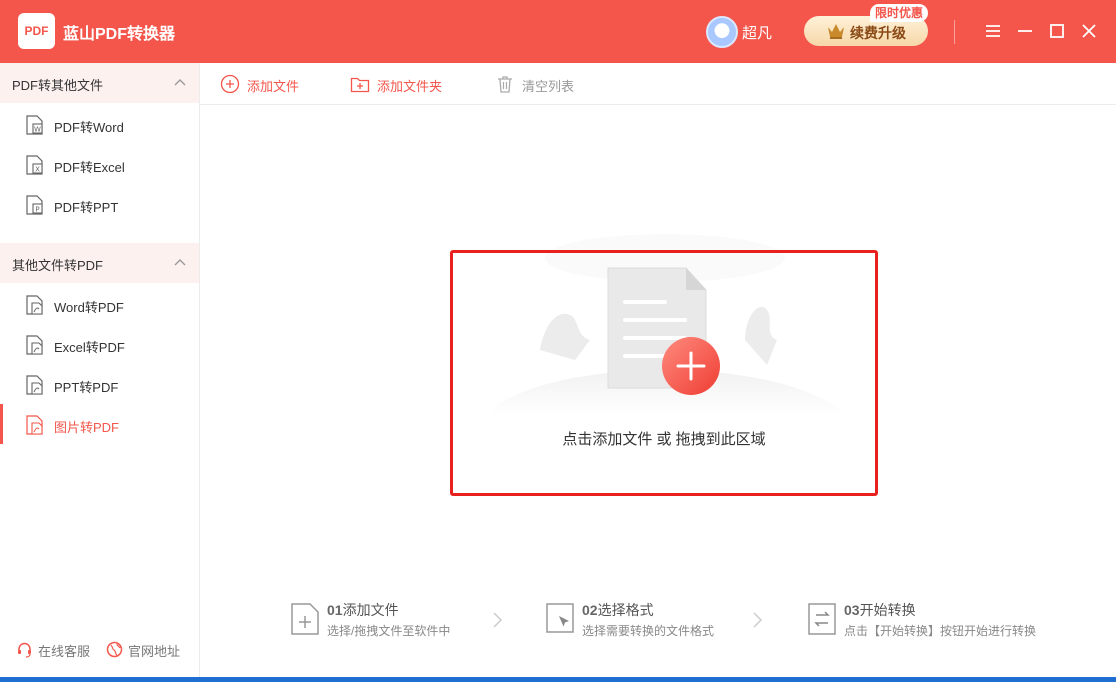  I want to click on sidebar-item-pdf-to-excel: X PDF转Excel, so click(99, 164).